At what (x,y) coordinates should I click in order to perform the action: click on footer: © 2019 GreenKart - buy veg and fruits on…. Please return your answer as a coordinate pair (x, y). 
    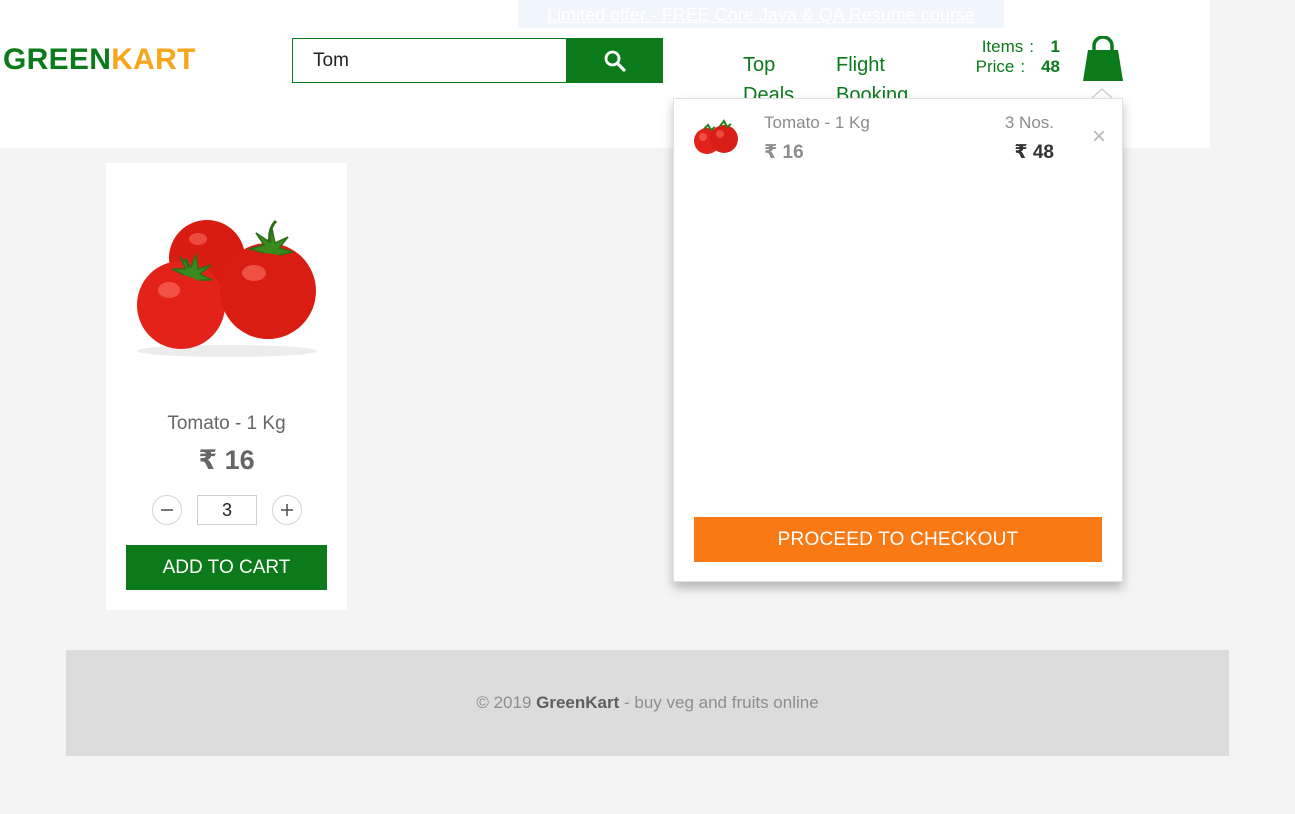
    Looking at the image, I should click on (647, 703).